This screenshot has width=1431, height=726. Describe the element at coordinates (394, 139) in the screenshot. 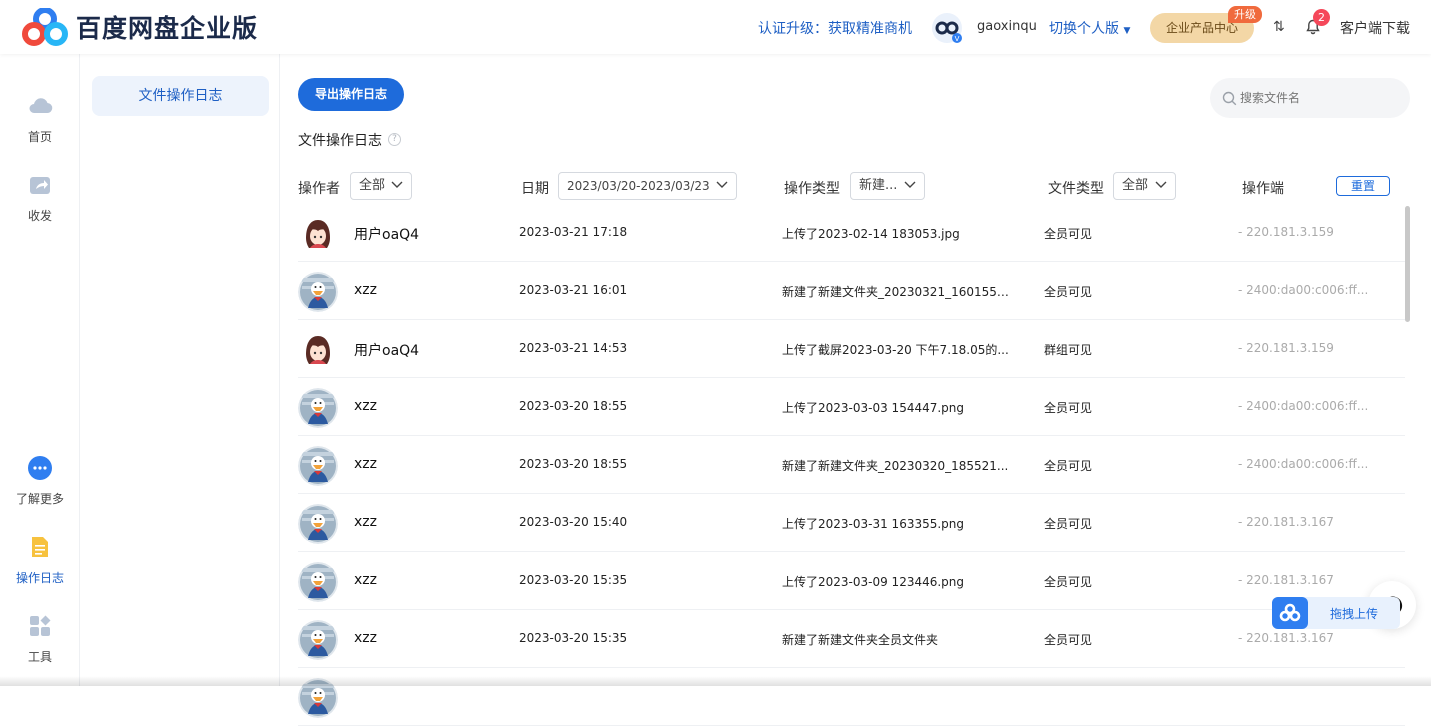

I see `help-icon: ?` at that location.